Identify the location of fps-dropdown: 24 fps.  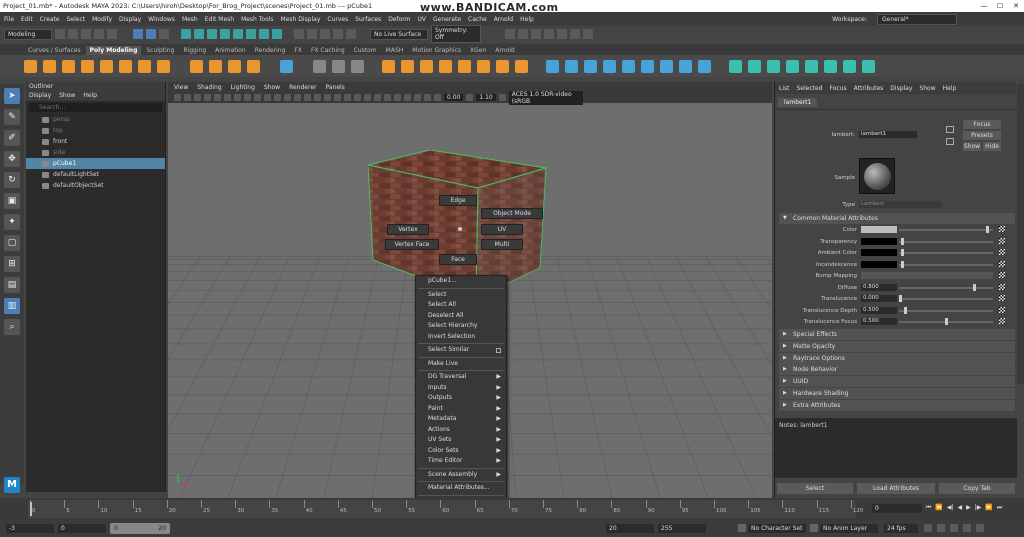
(901, 528).